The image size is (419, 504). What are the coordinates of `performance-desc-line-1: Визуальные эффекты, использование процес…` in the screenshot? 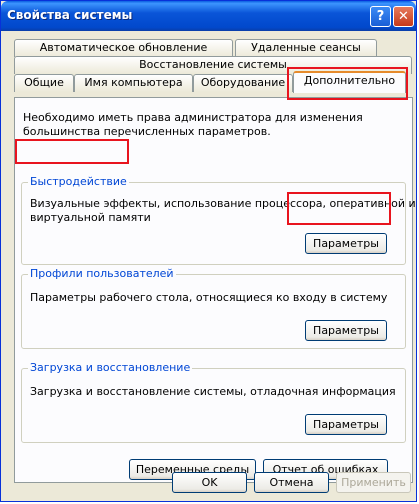 It's located at (223, 203).